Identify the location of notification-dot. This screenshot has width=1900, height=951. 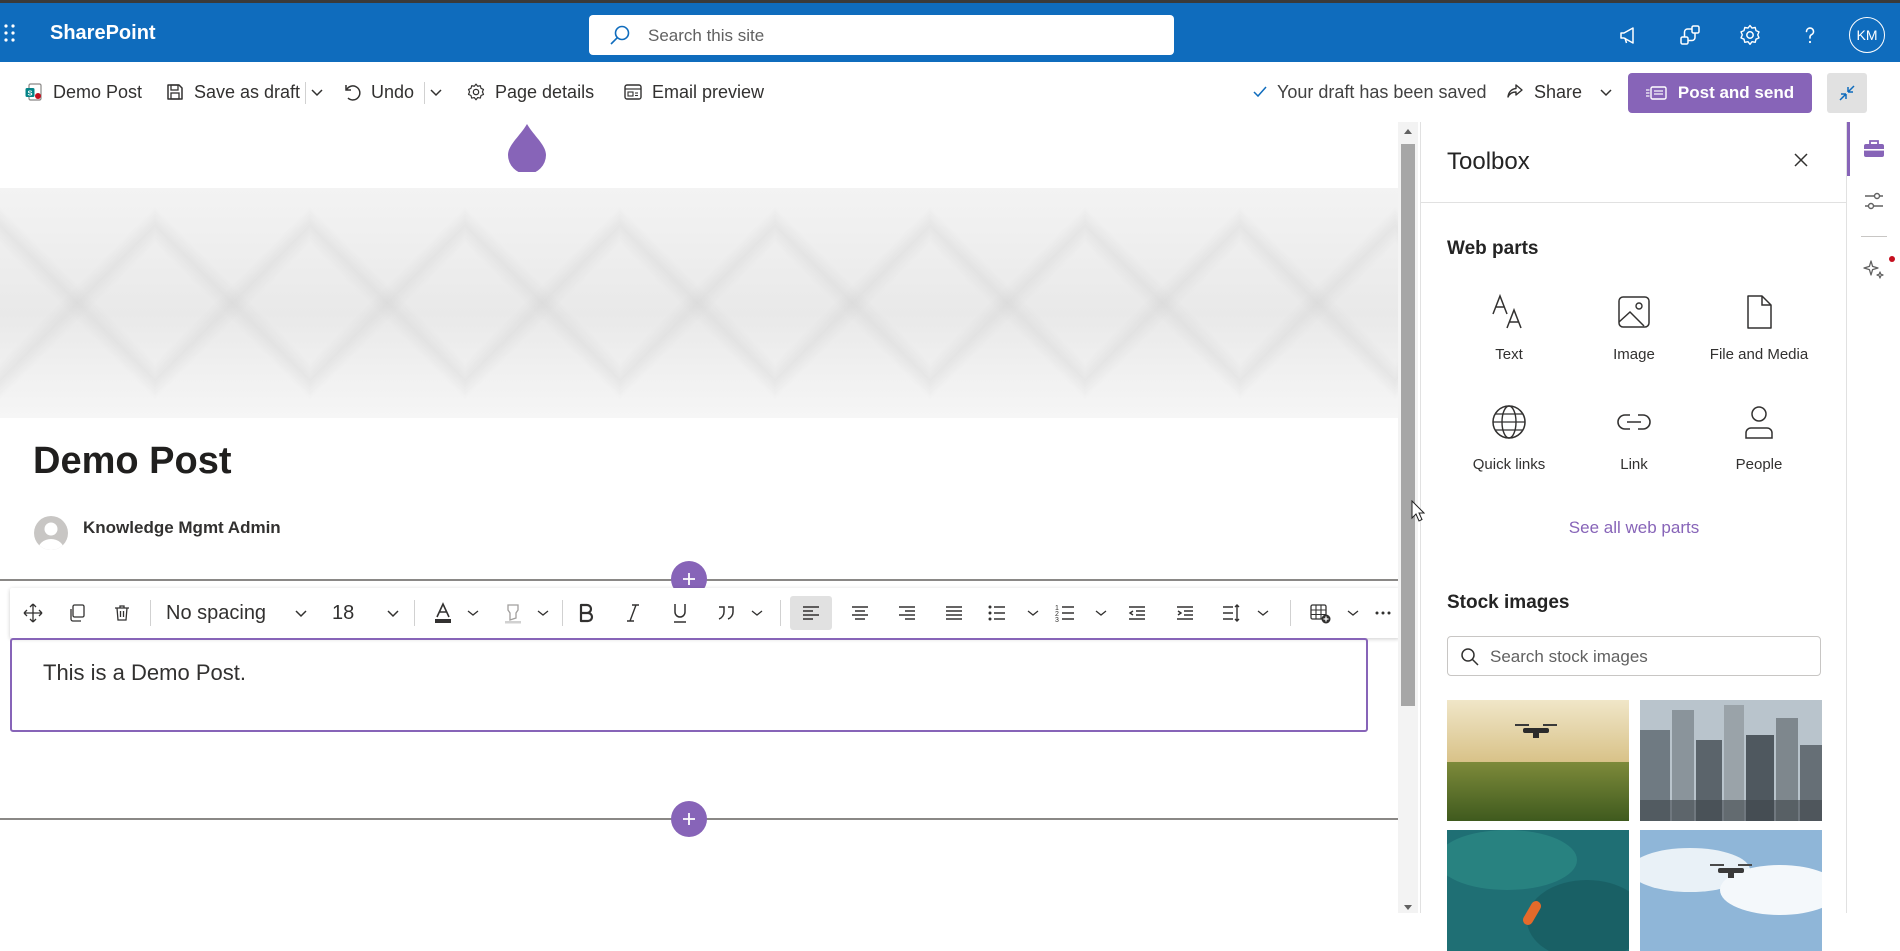
(1892, 259).